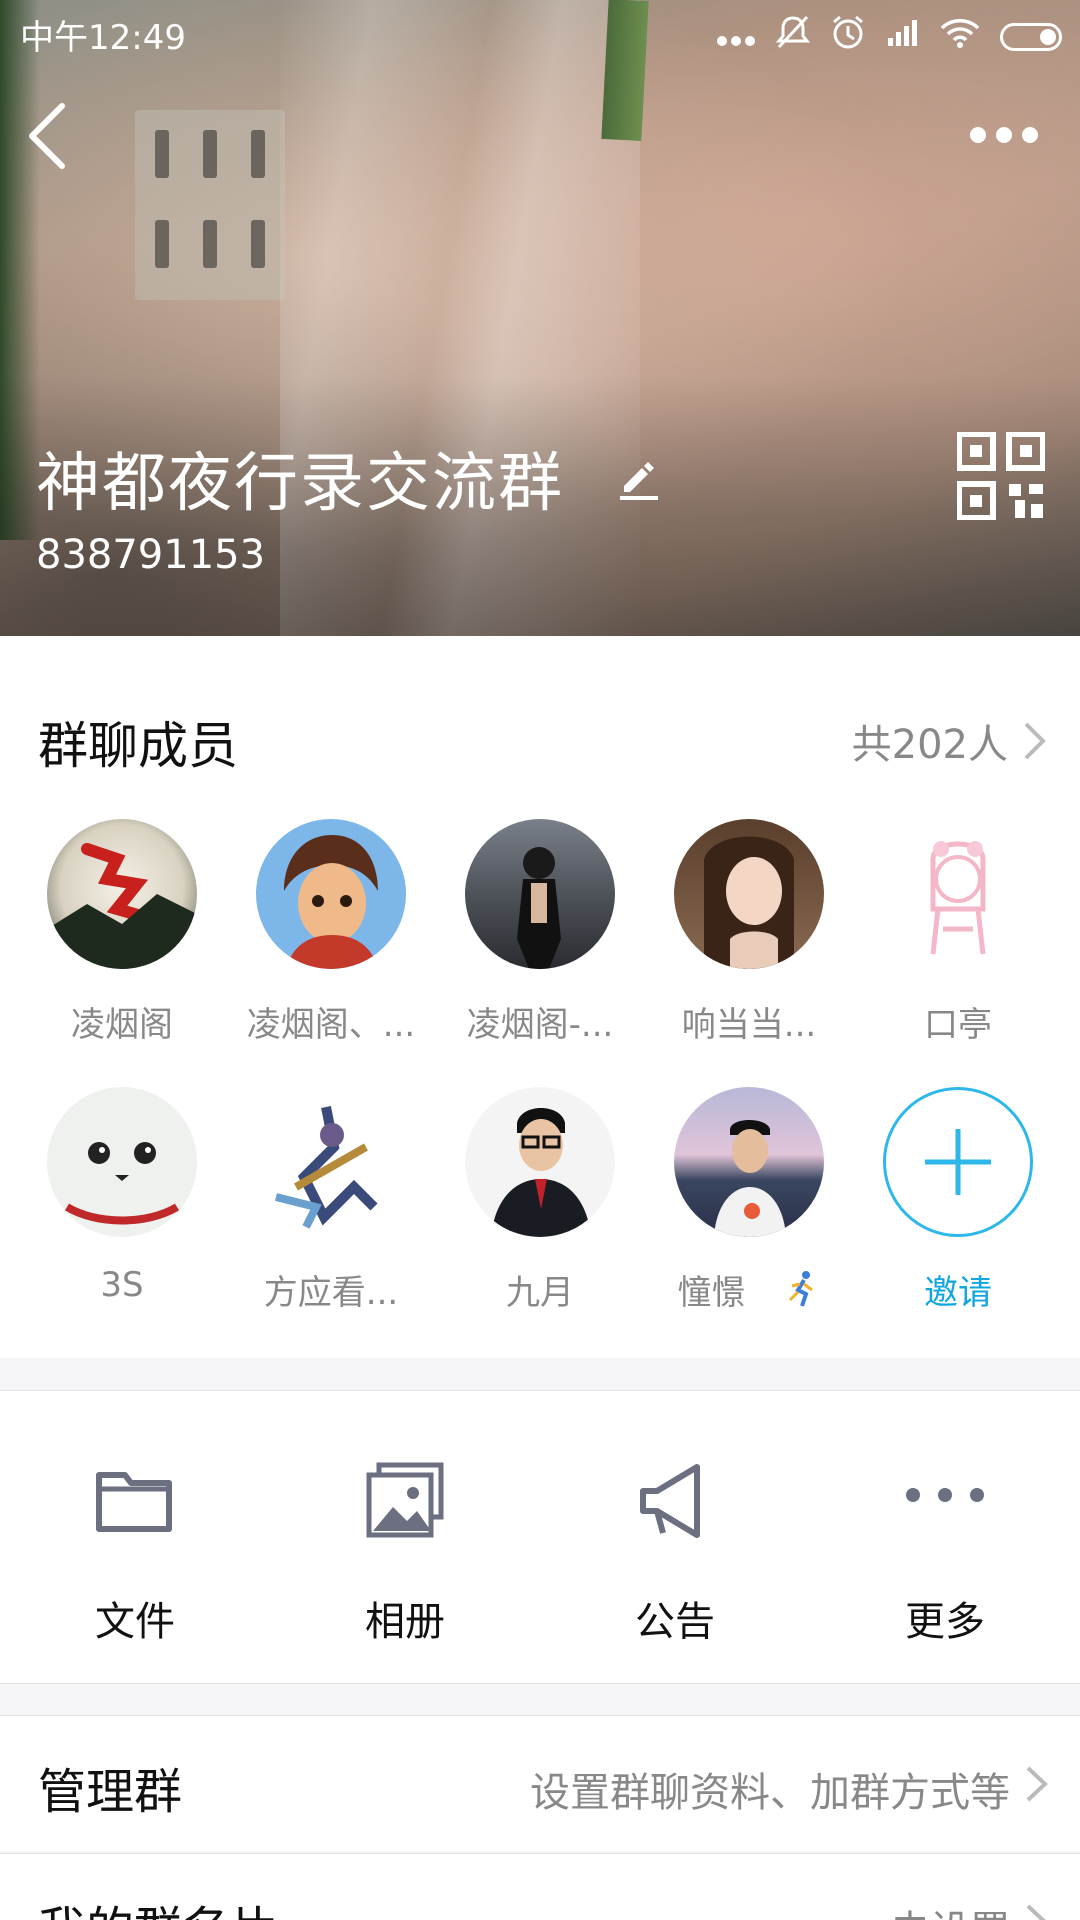  I want to click on signal-icon, so click(903, 37).